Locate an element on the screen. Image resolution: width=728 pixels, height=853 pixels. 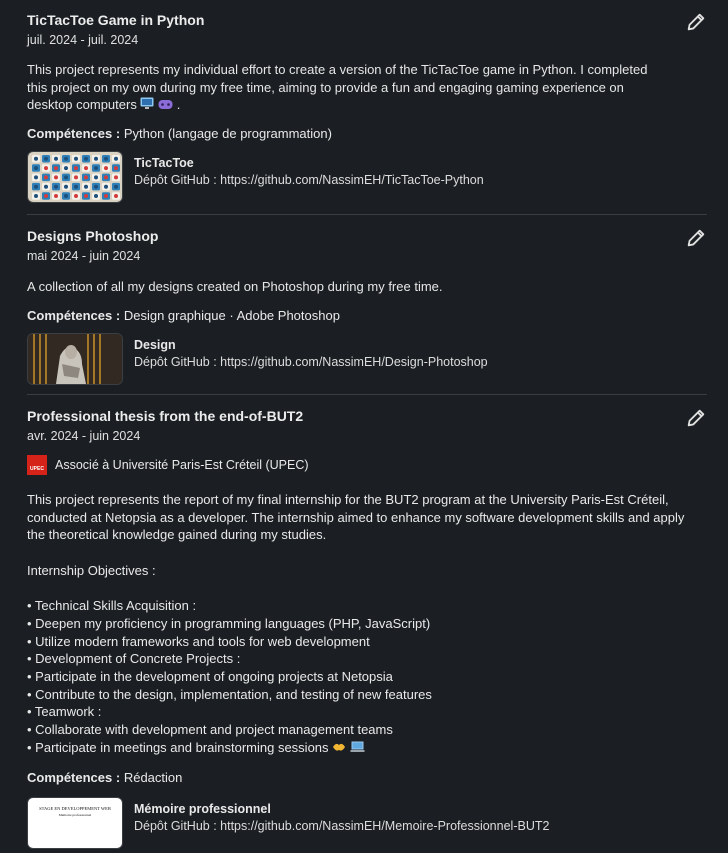
laptop-emoji is located at coordinates (357, 749).